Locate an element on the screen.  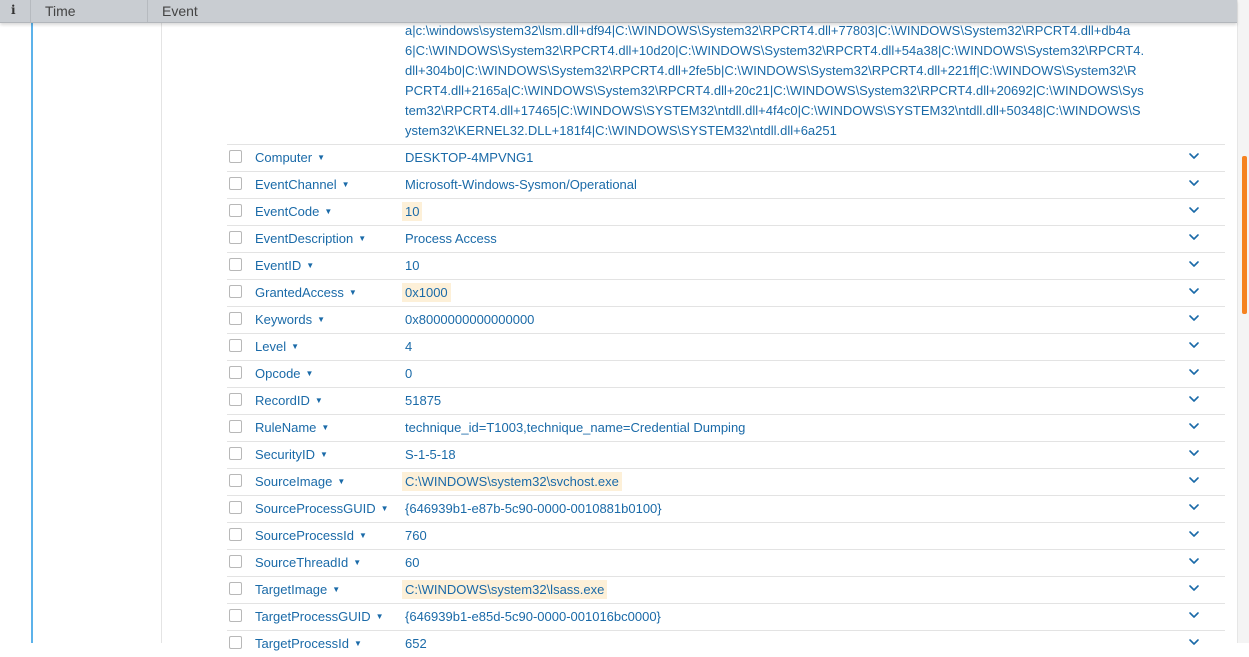
field-row: TargetProcessId ▼ 652 is located at coordinates (726, 643).